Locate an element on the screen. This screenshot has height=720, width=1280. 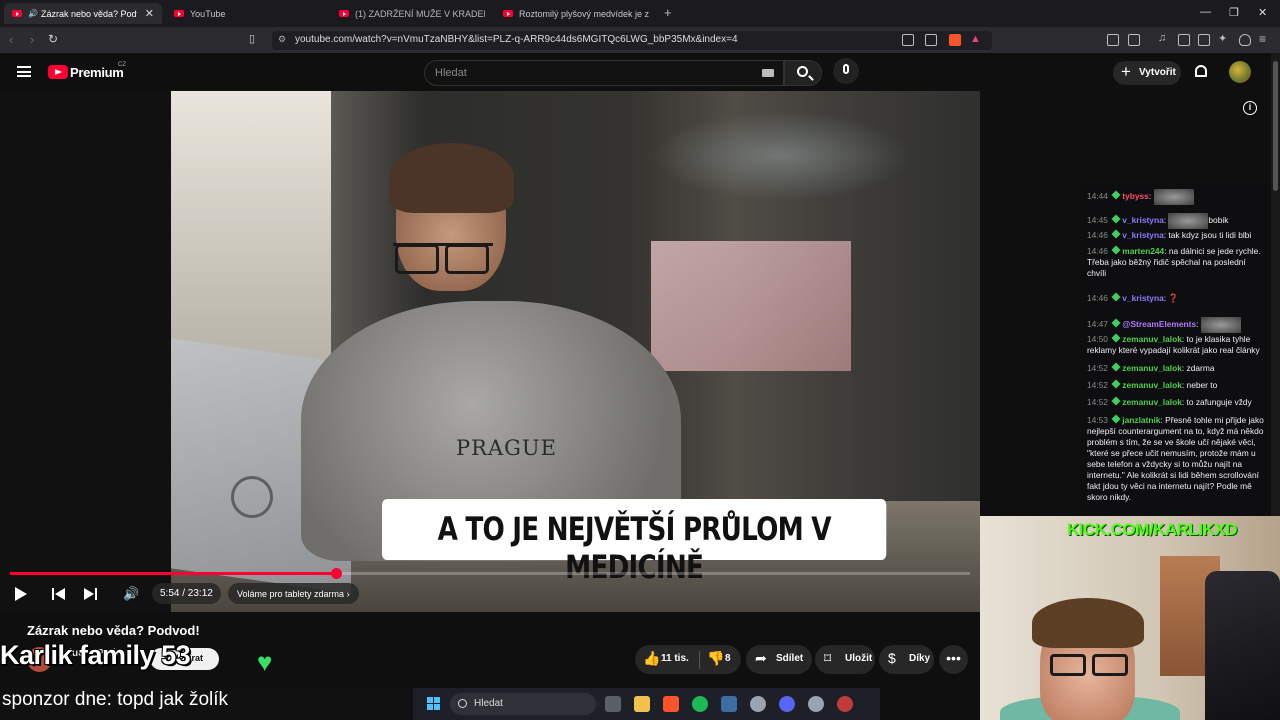
back-icon: ‹ is located at coordinates (11, 39).